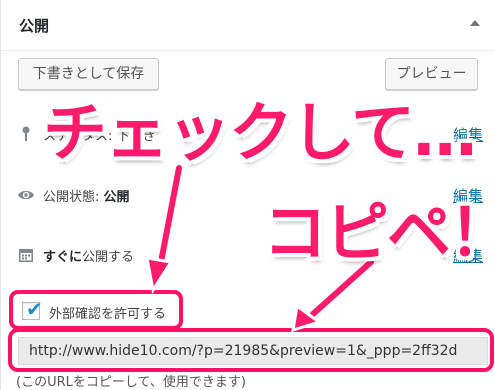 The width and height of the screenshot is (495, 390). I want to click on eye-icon, so click(26, 195).